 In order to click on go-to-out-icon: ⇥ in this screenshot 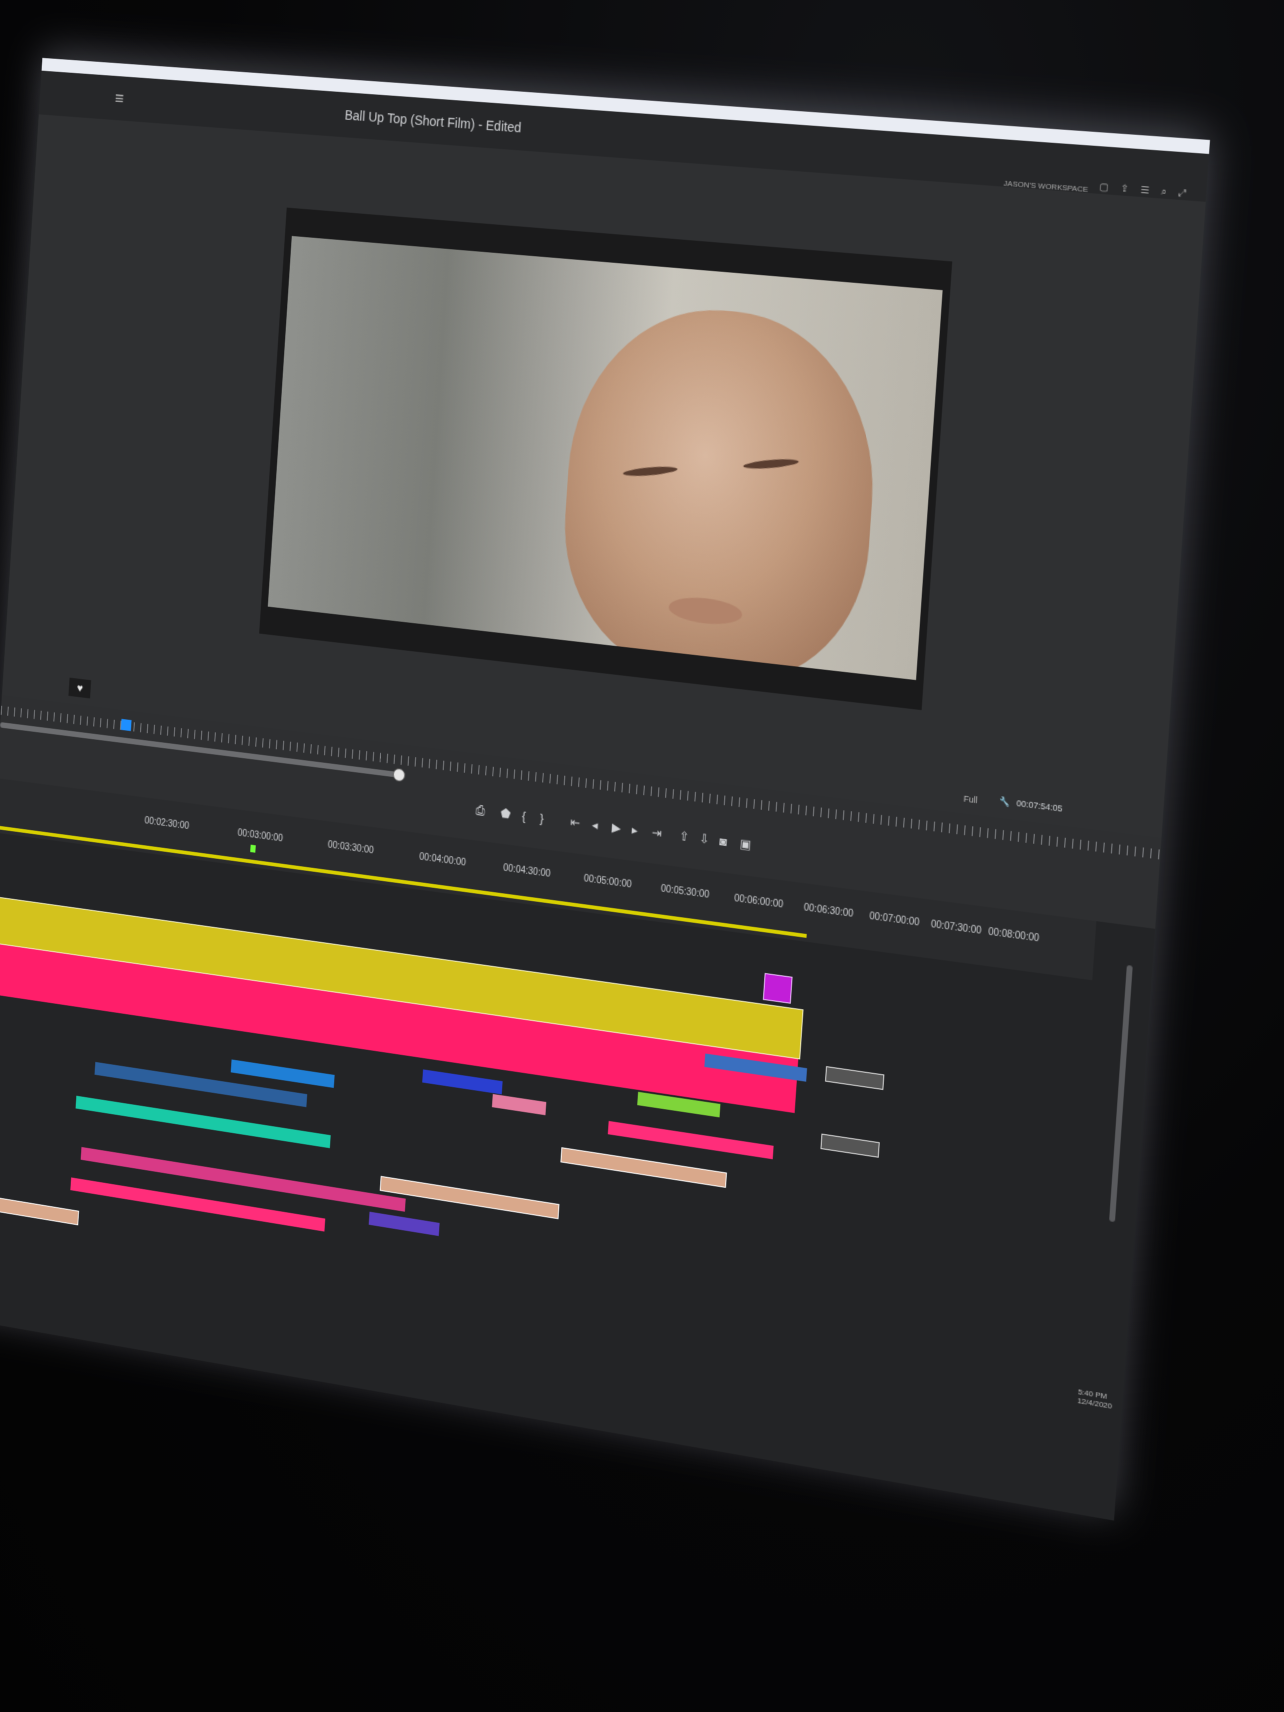, I will do `click(656, 833)`.